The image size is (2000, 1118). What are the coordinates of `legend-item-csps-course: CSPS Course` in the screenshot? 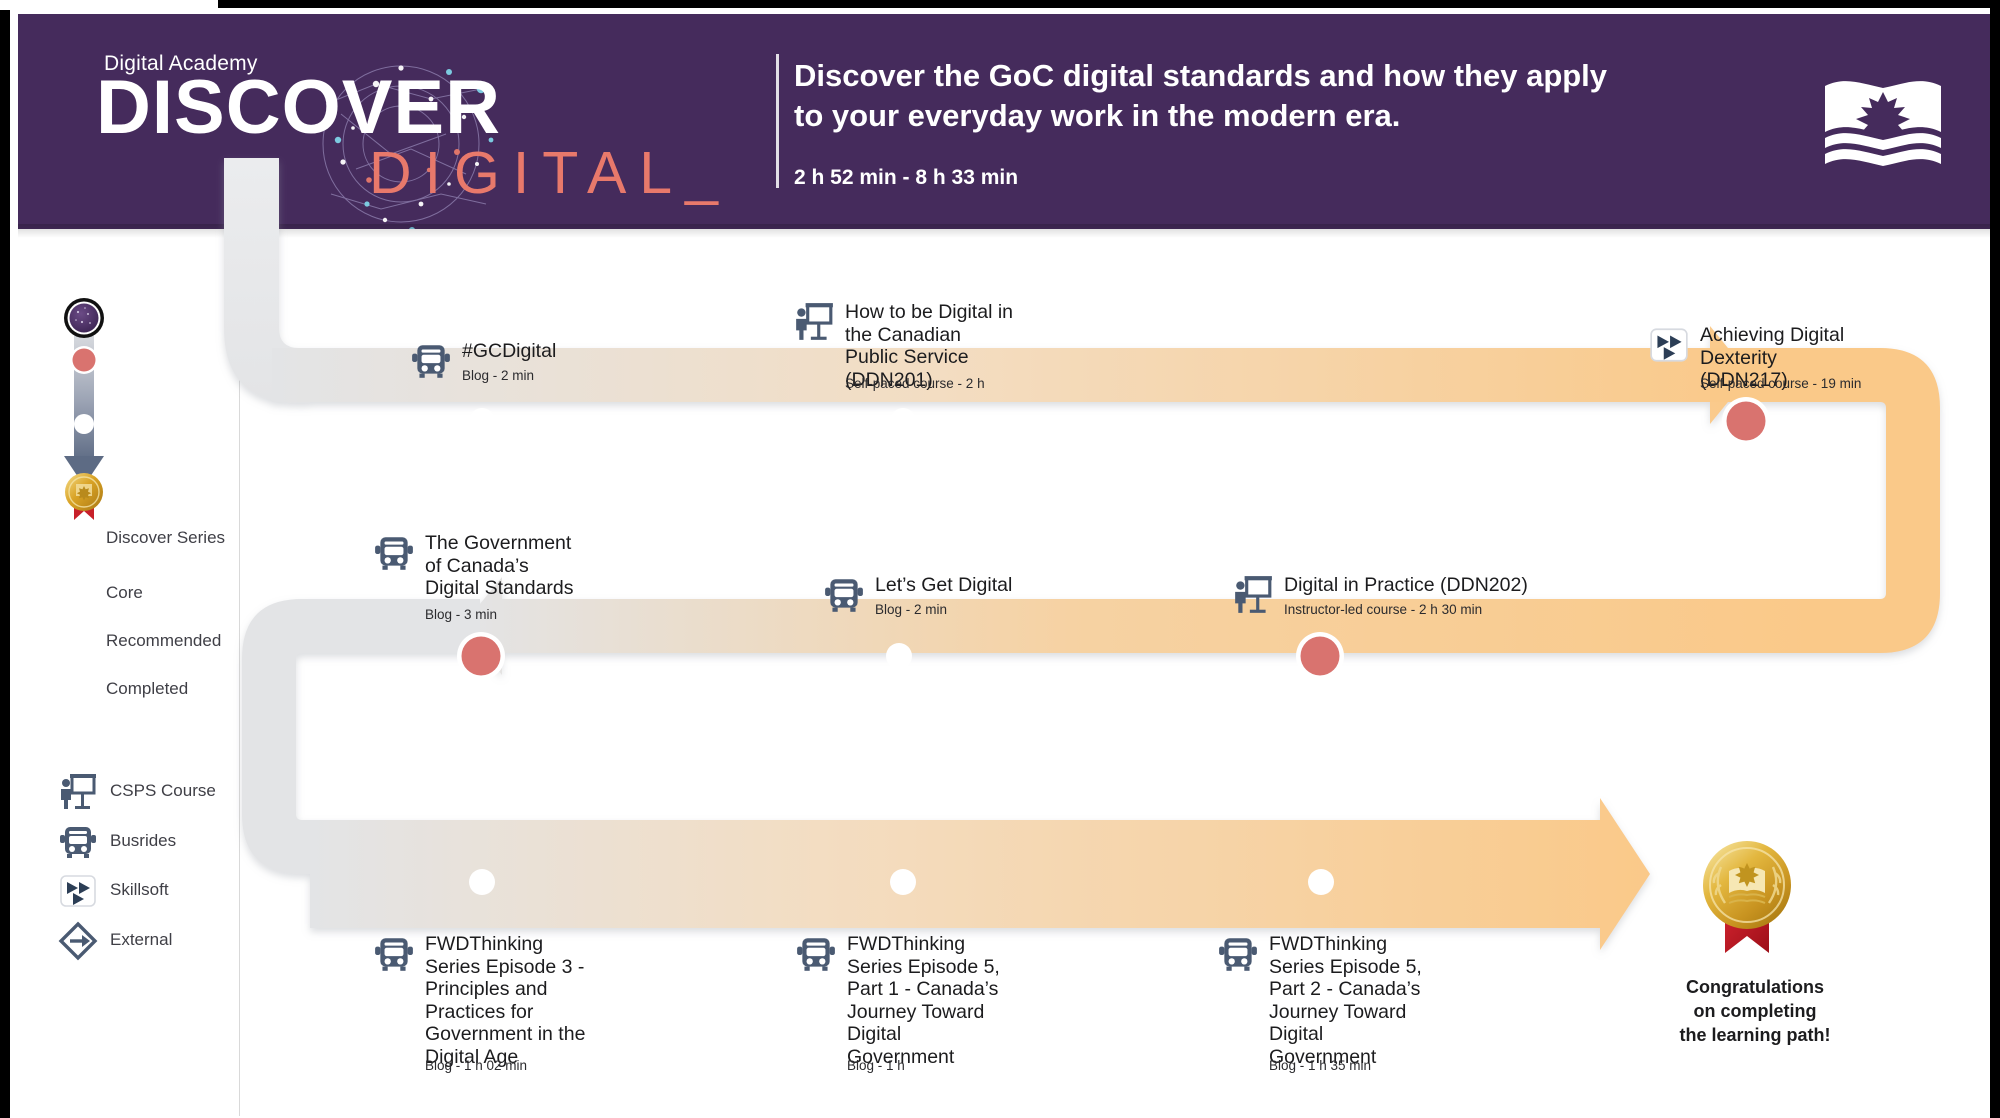 It's located at (148, 792).